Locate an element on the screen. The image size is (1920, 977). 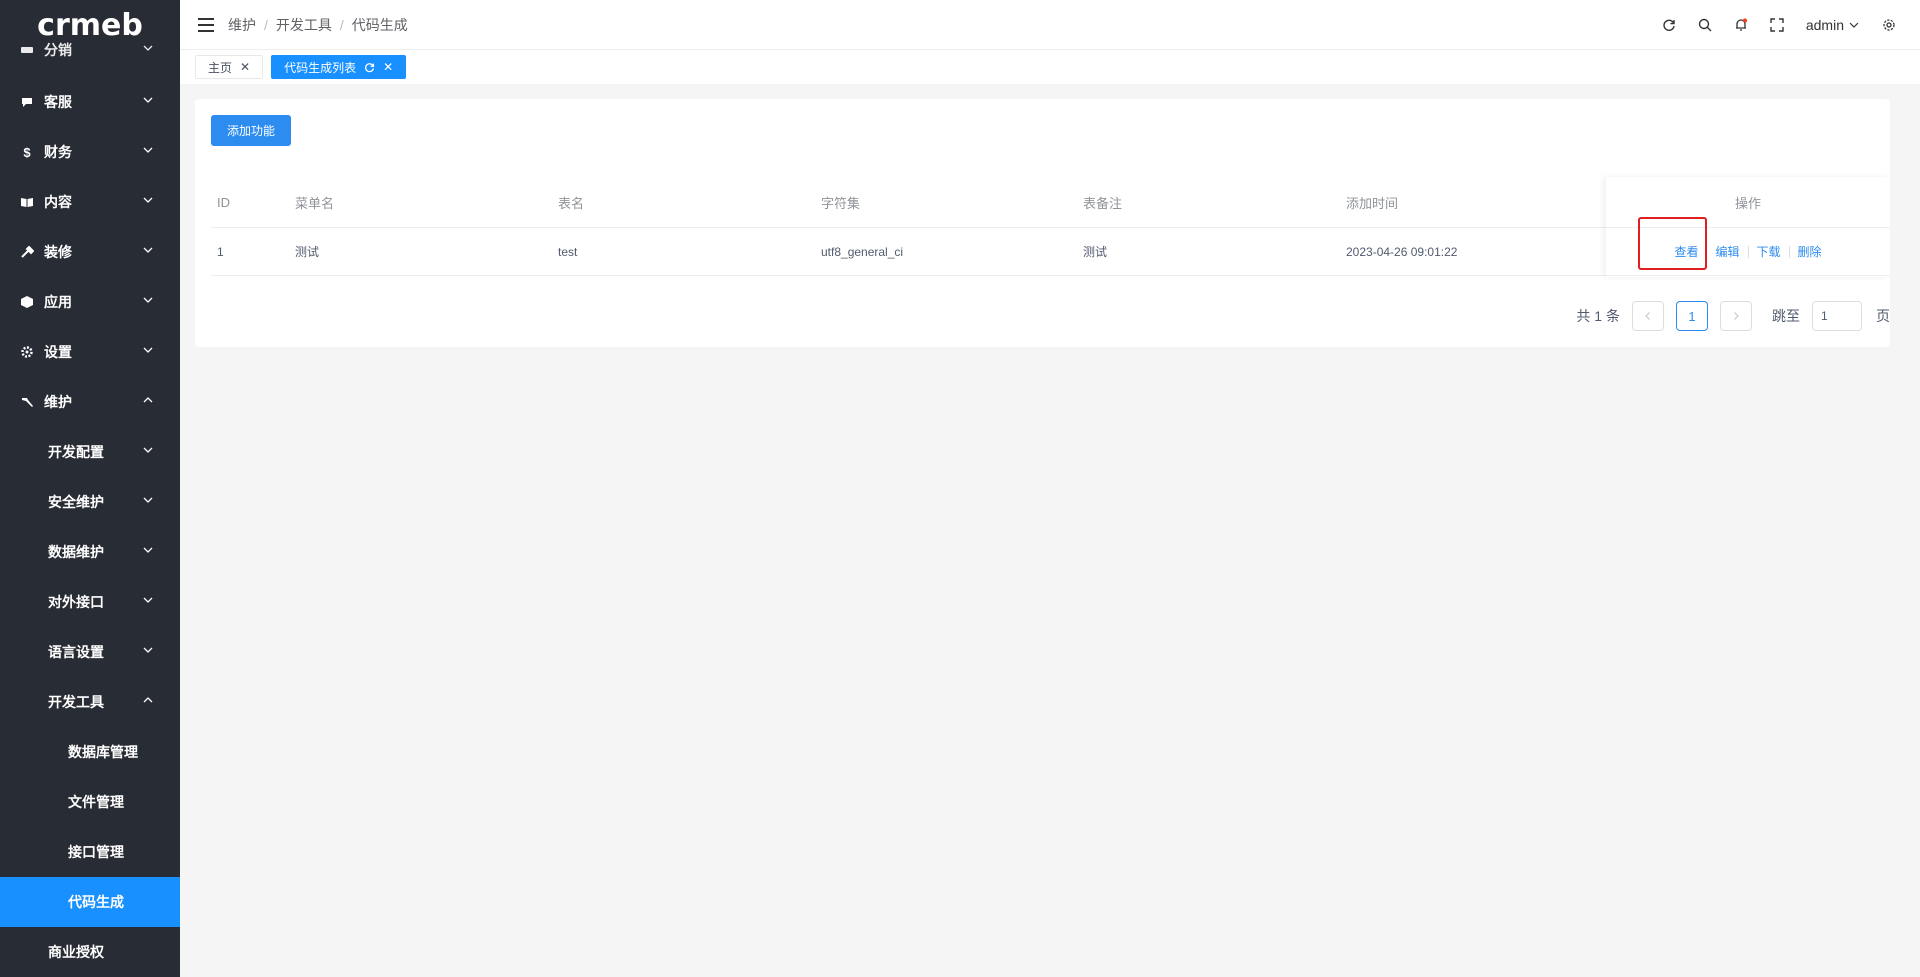
sidebar-sub-external-api: 对外接口 is located at coordinates (90, 602).